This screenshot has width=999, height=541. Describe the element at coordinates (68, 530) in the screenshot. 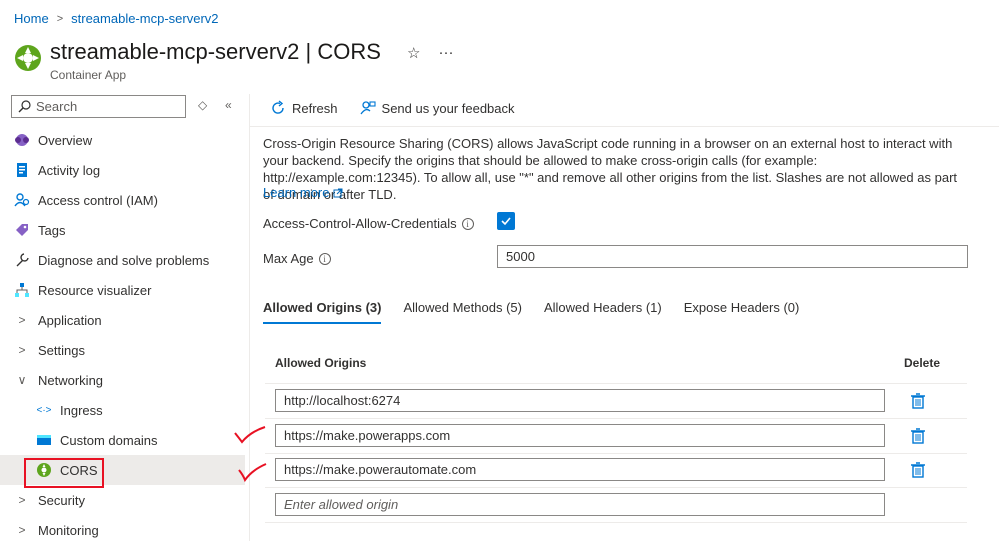

I see `sidebar-item-label: Monitoring` at that location.